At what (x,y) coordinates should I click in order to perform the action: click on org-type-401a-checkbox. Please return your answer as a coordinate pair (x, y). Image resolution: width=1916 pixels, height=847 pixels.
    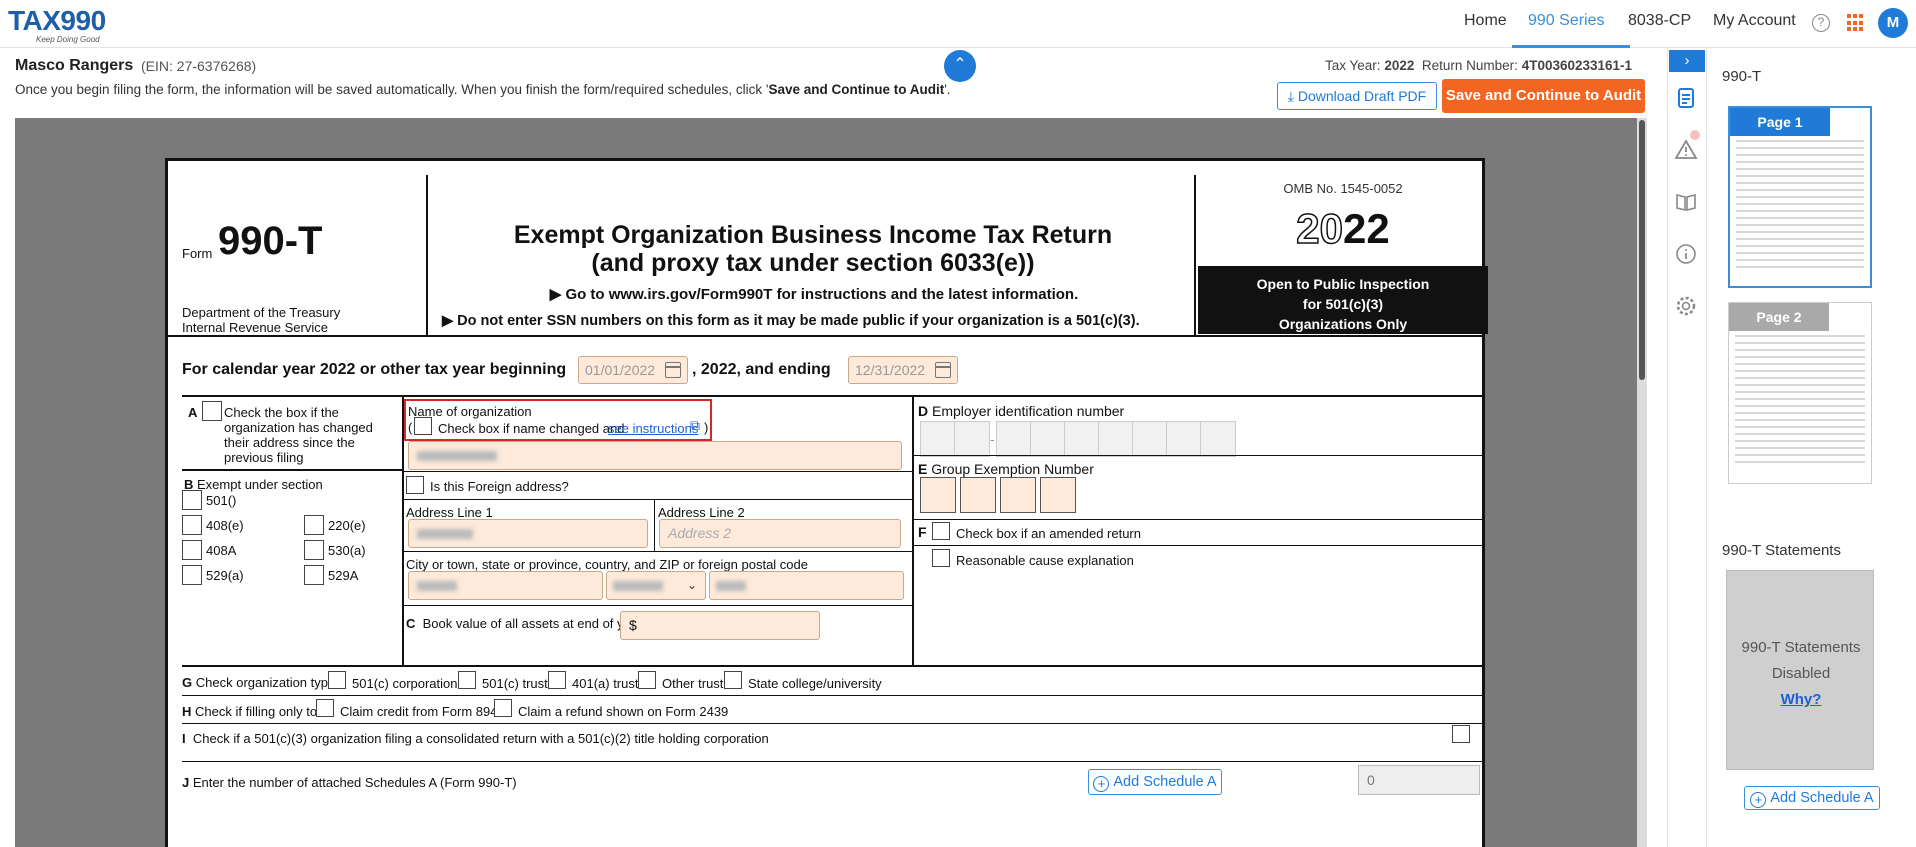
    Looking at the image, I should click on (557, 680).